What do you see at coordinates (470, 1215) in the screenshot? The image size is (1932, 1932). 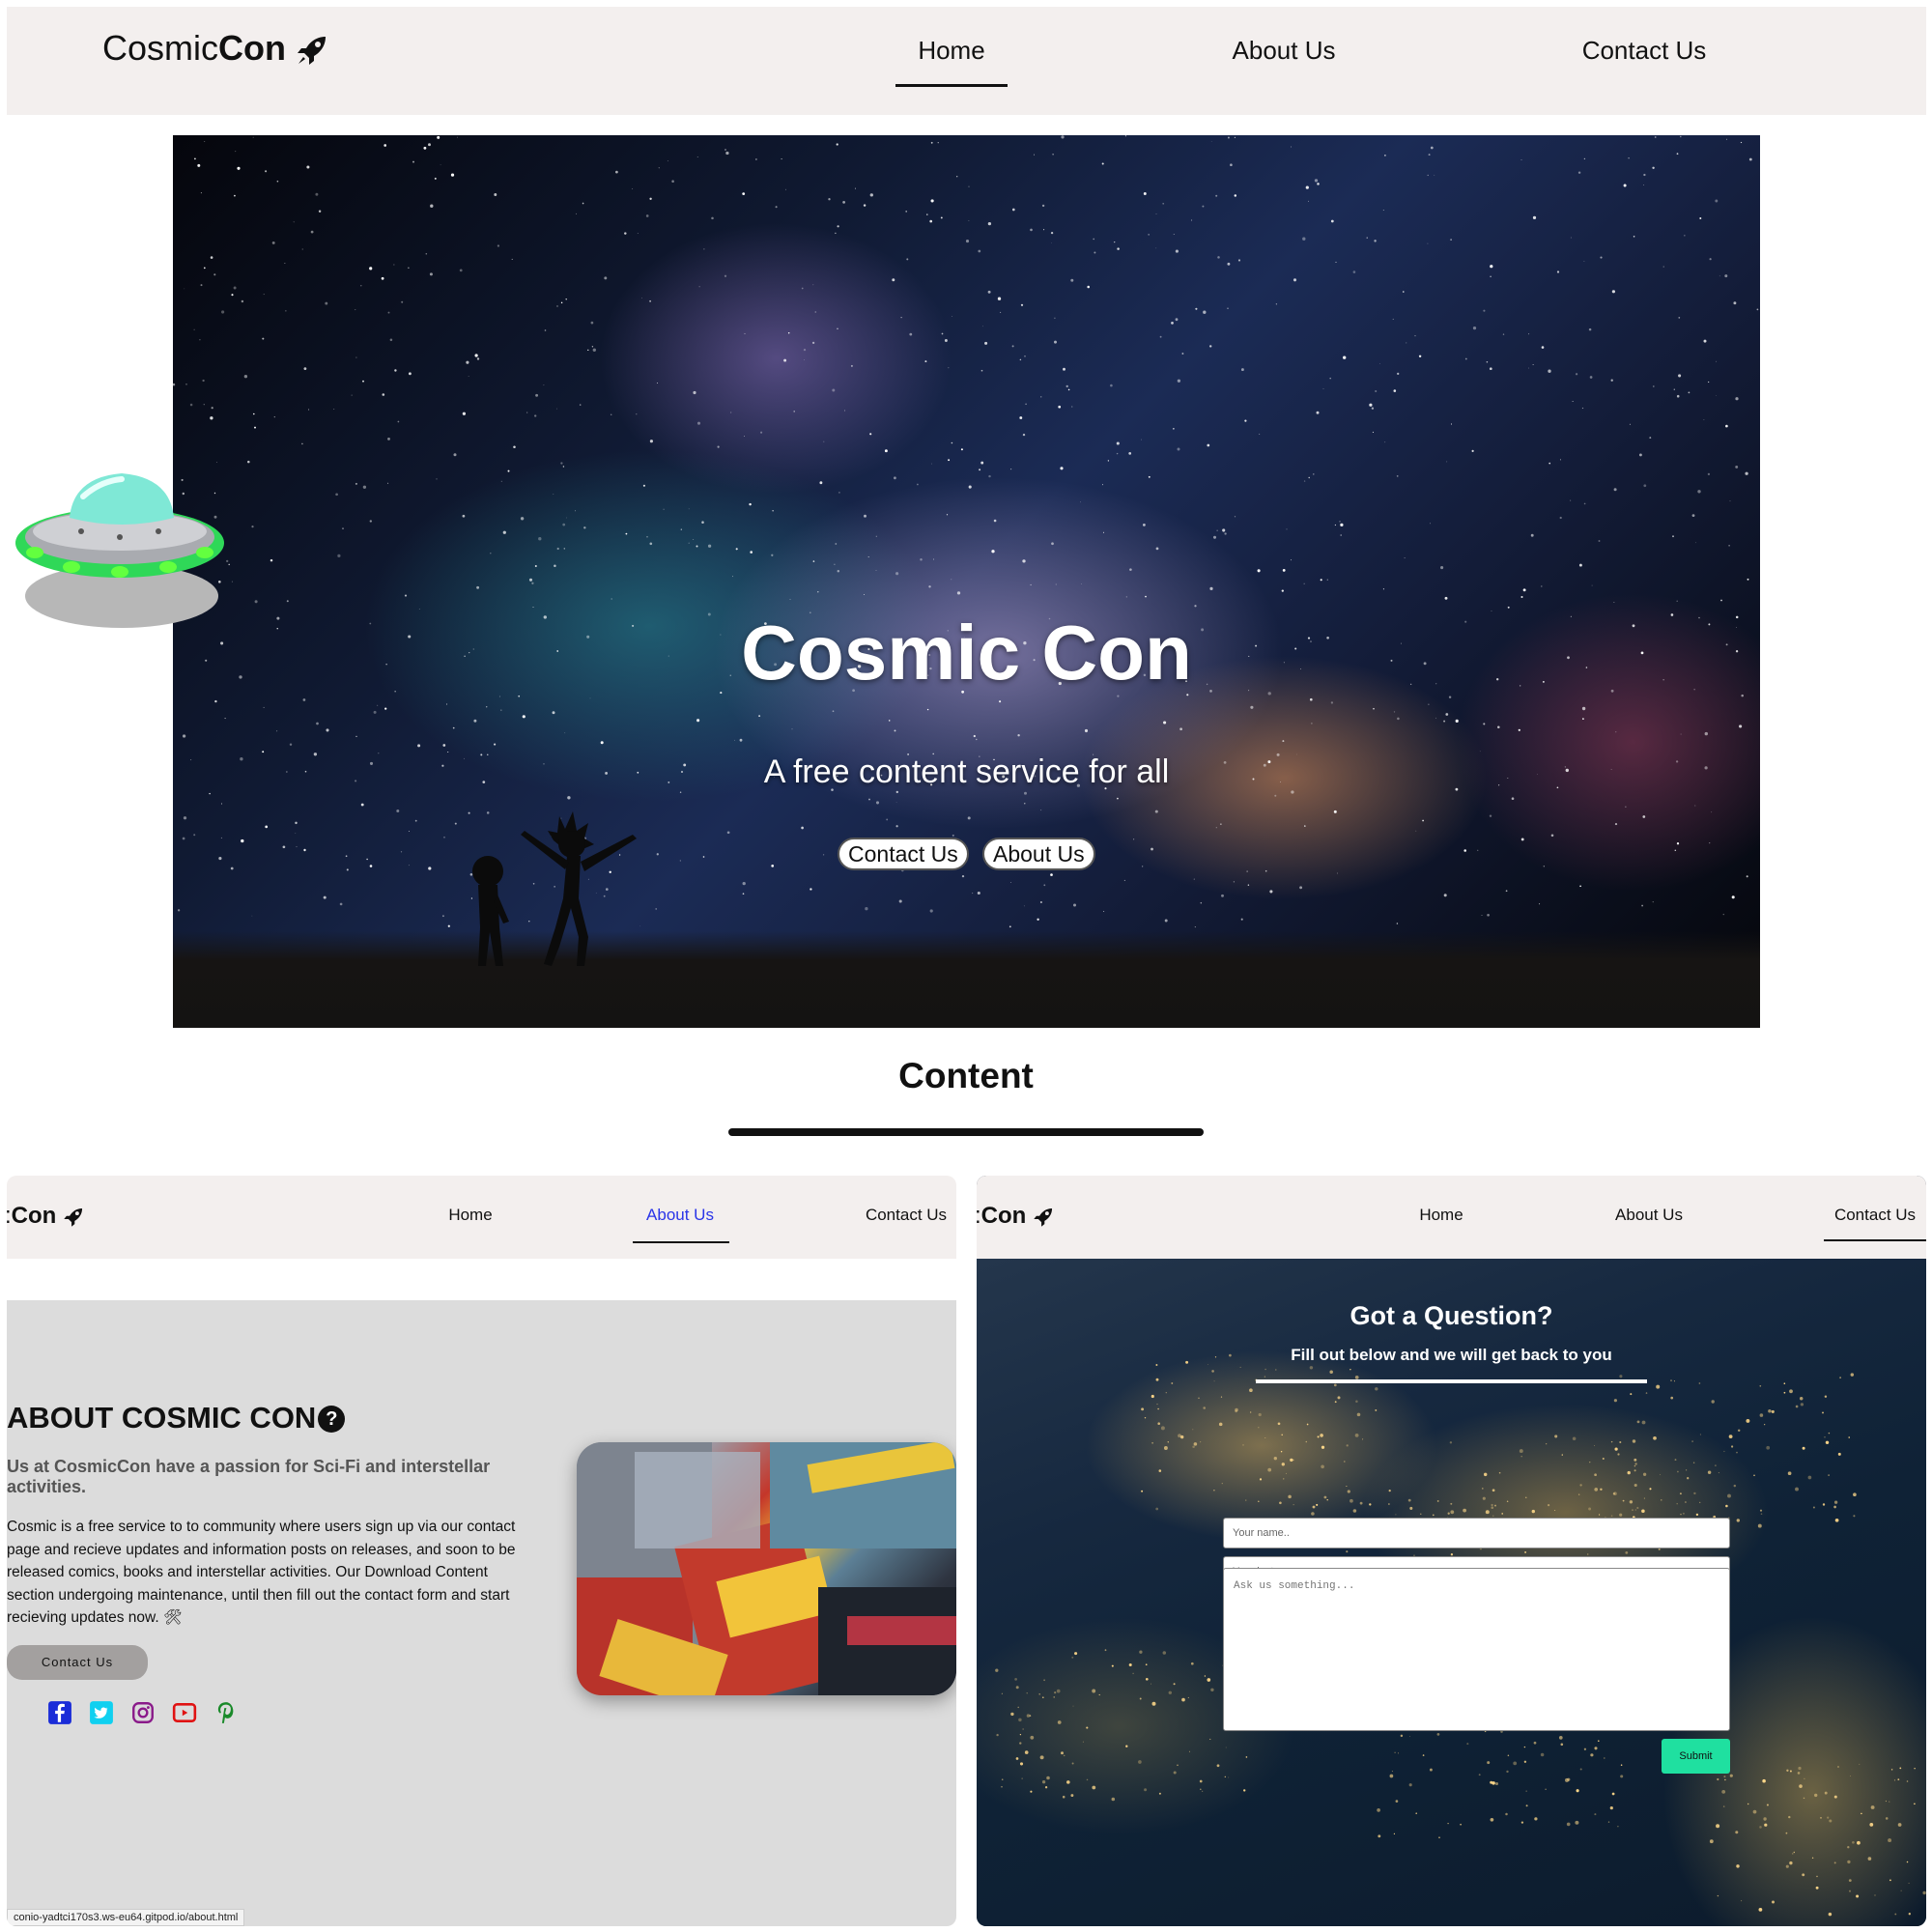 I see `about-nav-home: Home` at bounding box center [470, 1215].